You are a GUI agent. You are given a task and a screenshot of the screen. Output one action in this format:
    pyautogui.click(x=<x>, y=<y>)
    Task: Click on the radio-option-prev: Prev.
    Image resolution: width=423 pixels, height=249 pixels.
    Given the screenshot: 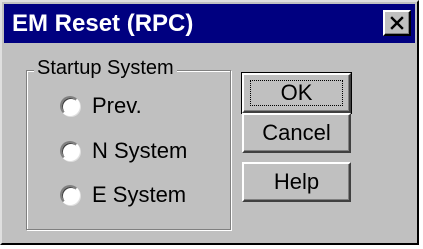 What is the action you would take?
    pyautogui.click(x=101, y=106)
    